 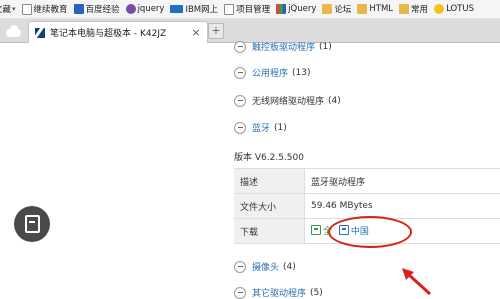 I want to click on file-size-value: 59.46 MBytes, so click(x=402, y=206).